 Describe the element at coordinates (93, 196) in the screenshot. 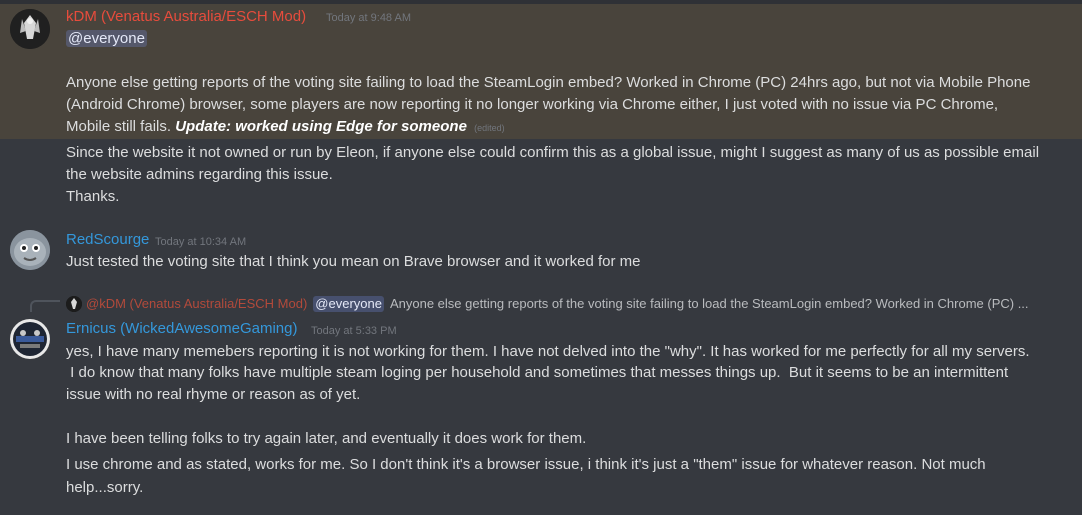

I see `message-line: Thanks.` at that location.